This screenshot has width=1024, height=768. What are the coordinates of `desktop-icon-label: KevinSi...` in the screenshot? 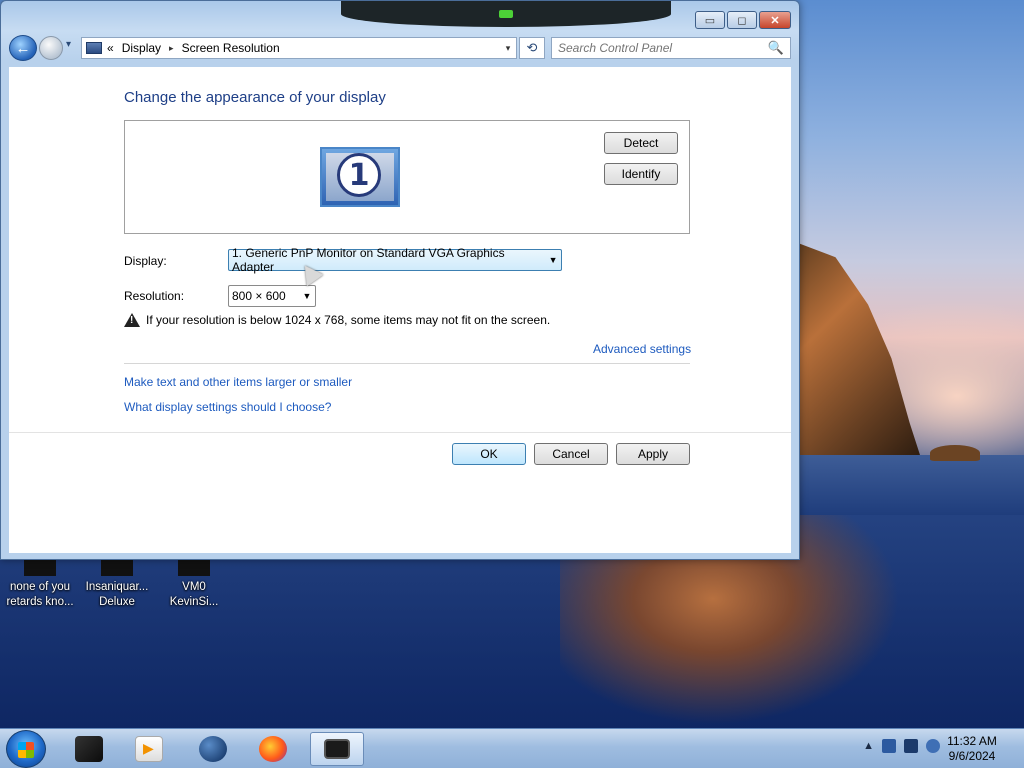 It's located at (194, 602).